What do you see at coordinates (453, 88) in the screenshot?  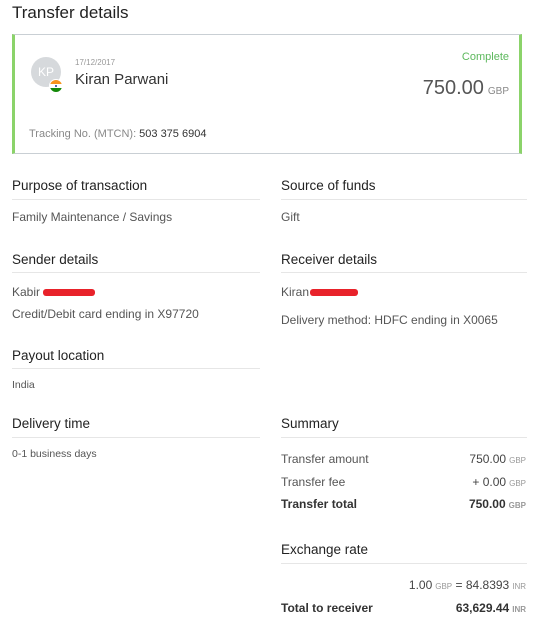 I see `amount-value: 750.00` at bounding box center [453, 88].